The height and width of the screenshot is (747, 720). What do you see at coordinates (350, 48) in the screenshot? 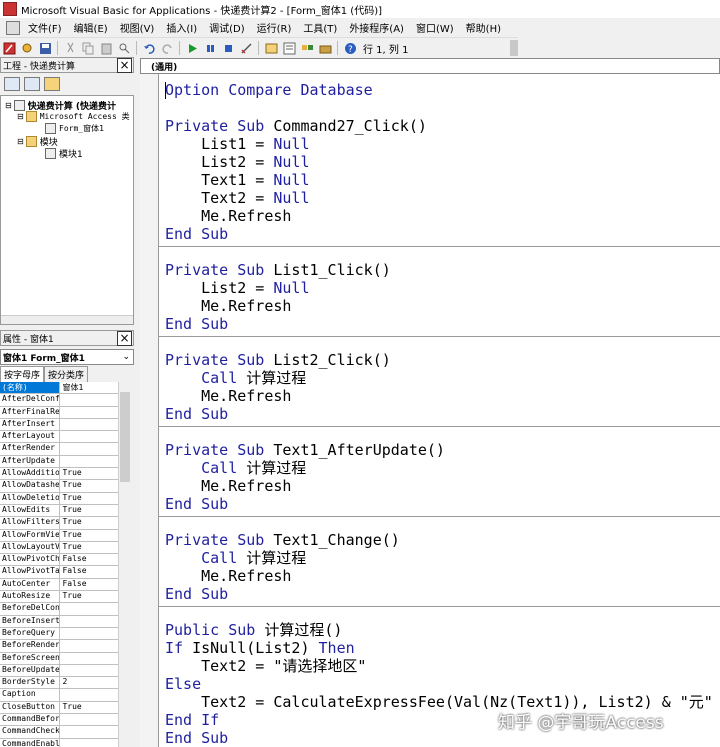
I see `help-icon: ?` at bounding box center [350, 48].